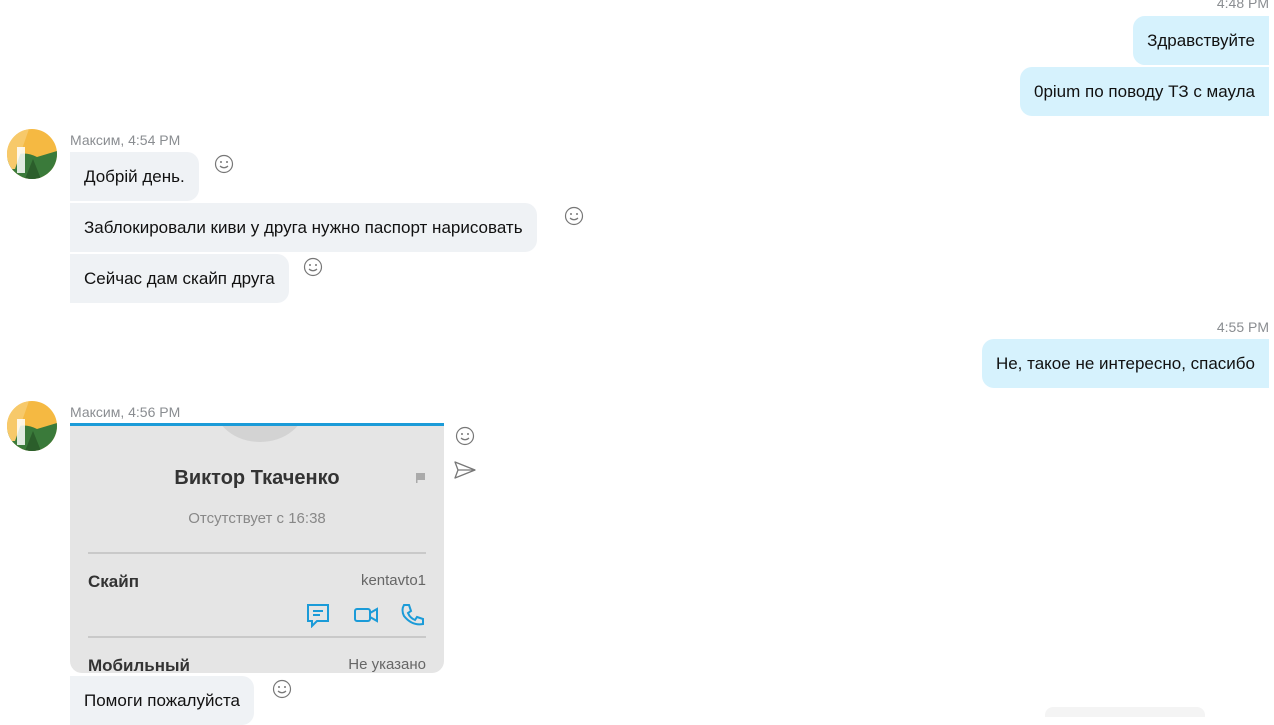  I want to click on skype-label: Скайп, so click(113, 581).